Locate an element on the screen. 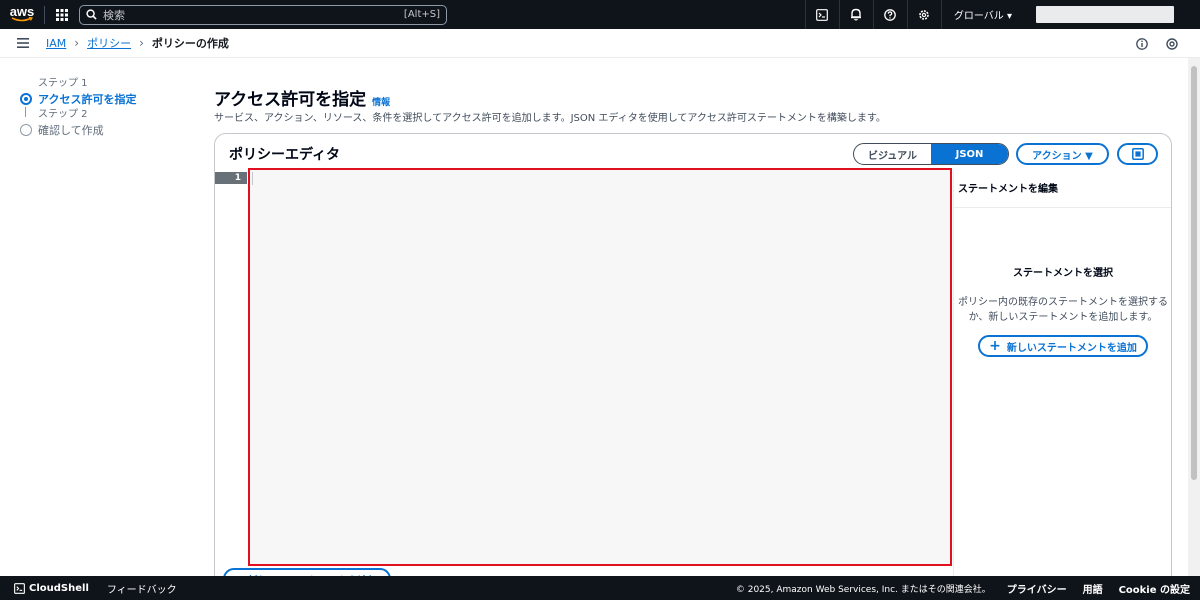 The image size is (1200, 600). fullscreen-button is located at coordinates (1137, 154).